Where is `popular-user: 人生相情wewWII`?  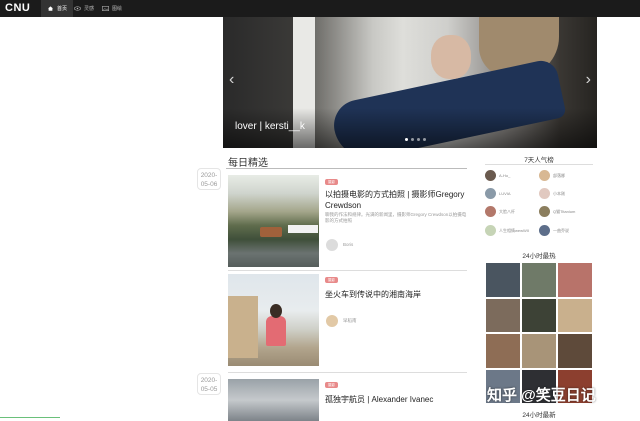
popular-user: 人生相情wewWII is located at coordinates (507, 230).